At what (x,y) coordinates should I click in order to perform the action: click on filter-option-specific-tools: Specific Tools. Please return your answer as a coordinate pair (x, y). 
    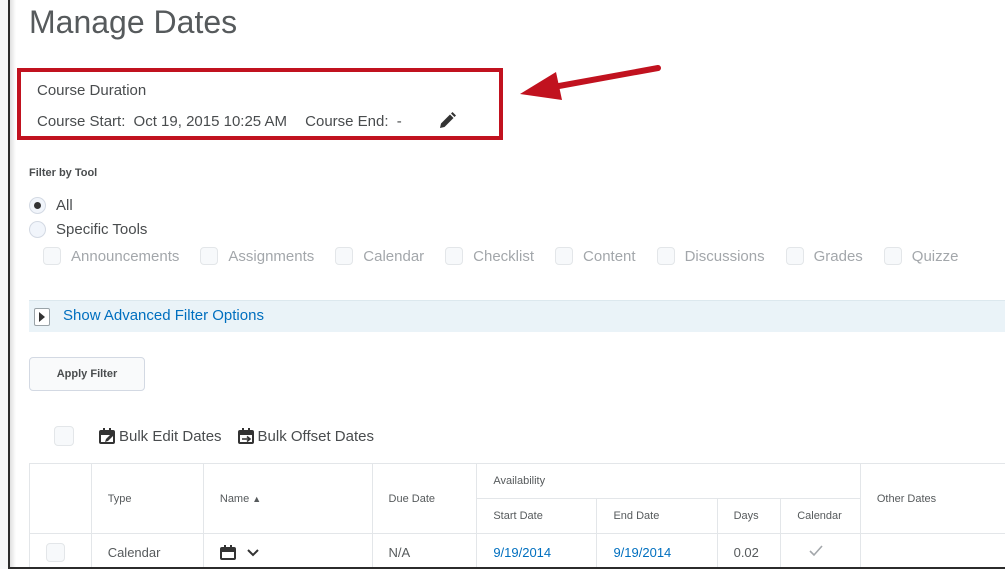
    Looking at the image, I should click on (88, 229).